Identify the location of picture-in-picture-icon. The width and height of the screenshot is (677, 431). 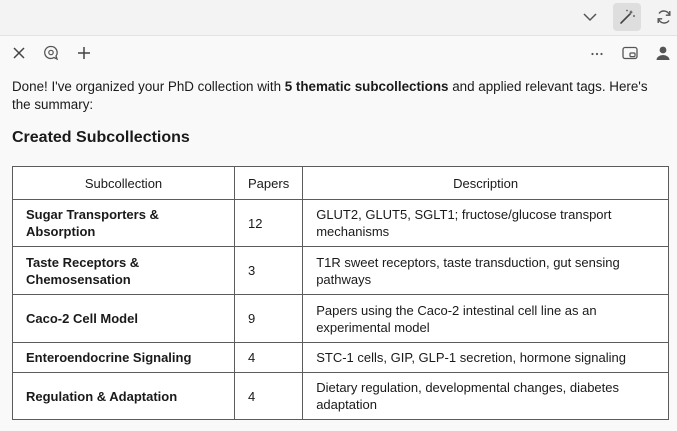
(630, 53).